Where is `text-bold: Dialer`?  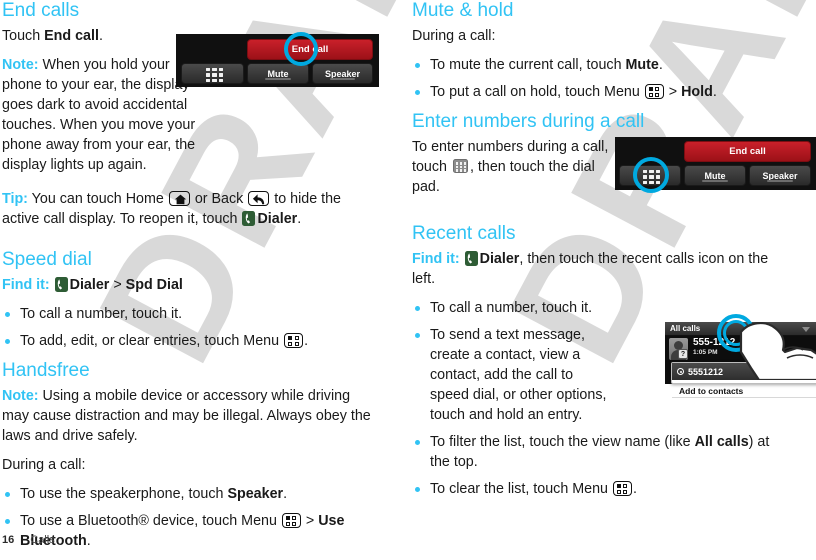
text-bold: Dialer is located at coordinates (277, 219).